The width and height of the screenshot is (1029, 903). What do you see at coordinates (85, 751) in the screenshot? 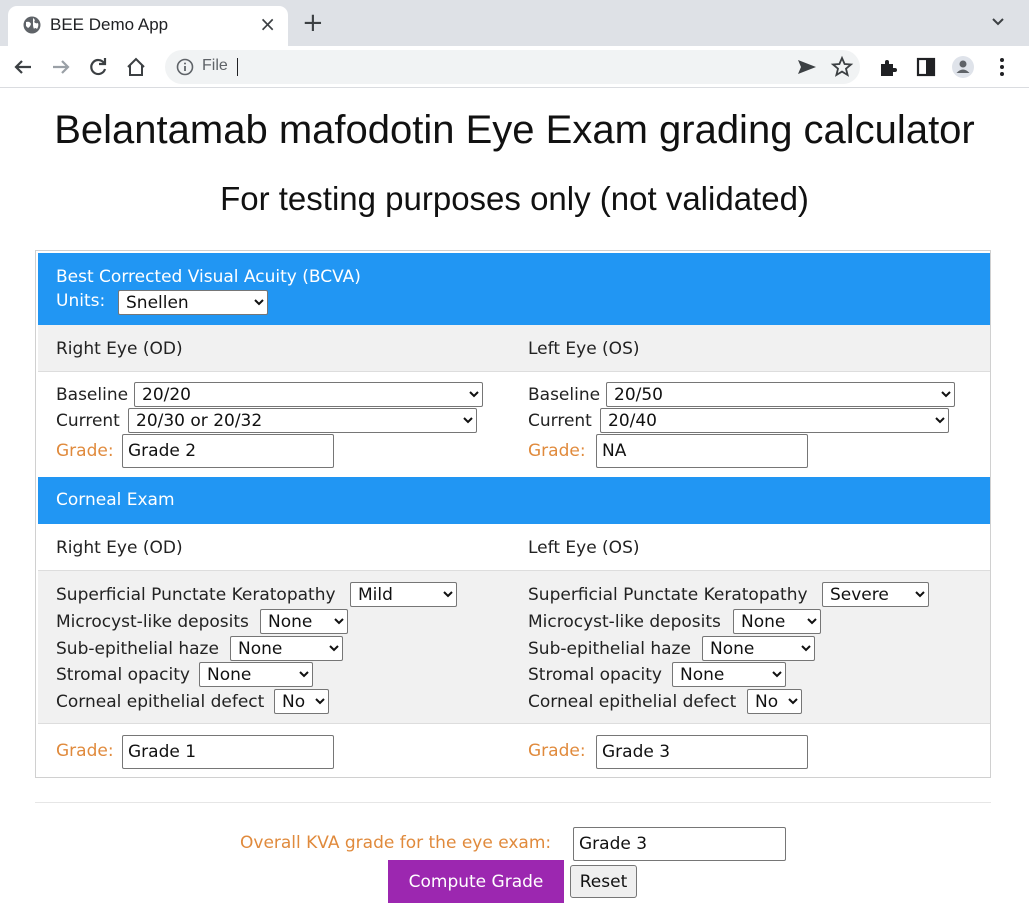
I see `right-corneal-grade-label: Grade:` at bounding box center [85, 751].